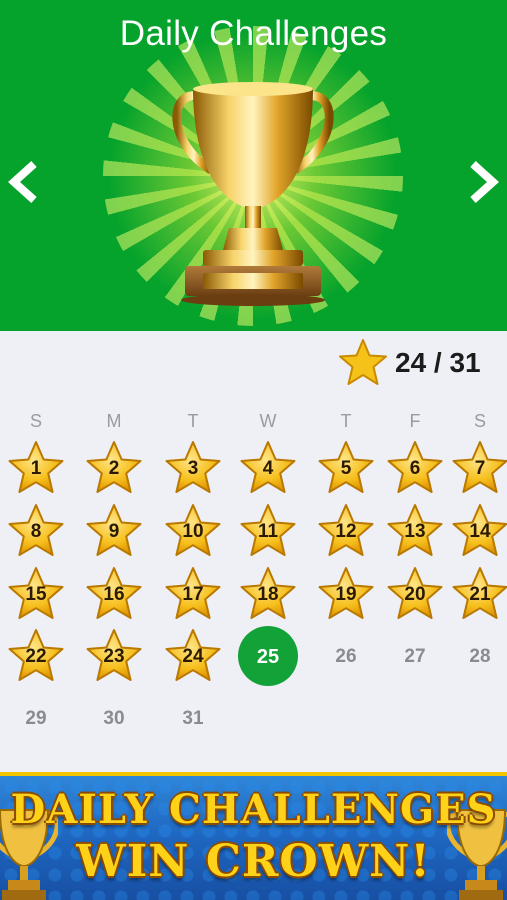 This screenshot has width=507, height=900. I want to click on chevron-left-icon, so click(22, 182).